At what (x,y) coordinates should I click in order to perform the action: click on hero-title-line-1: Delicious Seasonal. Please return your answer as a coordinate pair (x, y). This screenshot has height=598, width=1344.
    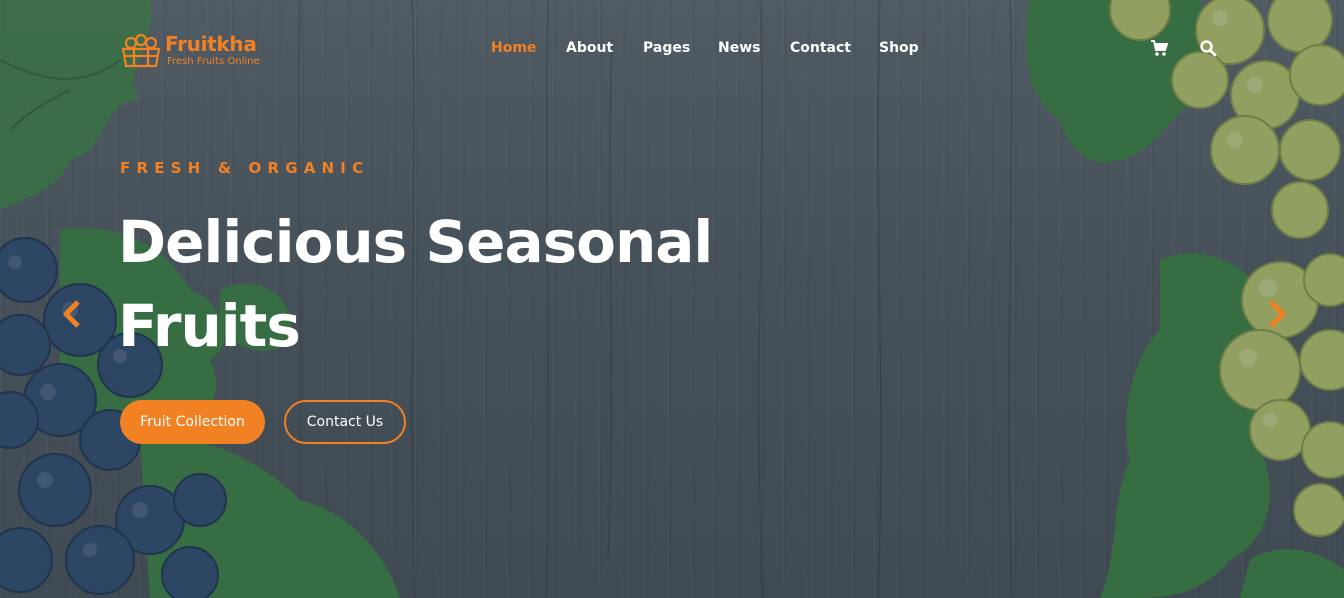
    Looking at the image, I should click on (415, 242).